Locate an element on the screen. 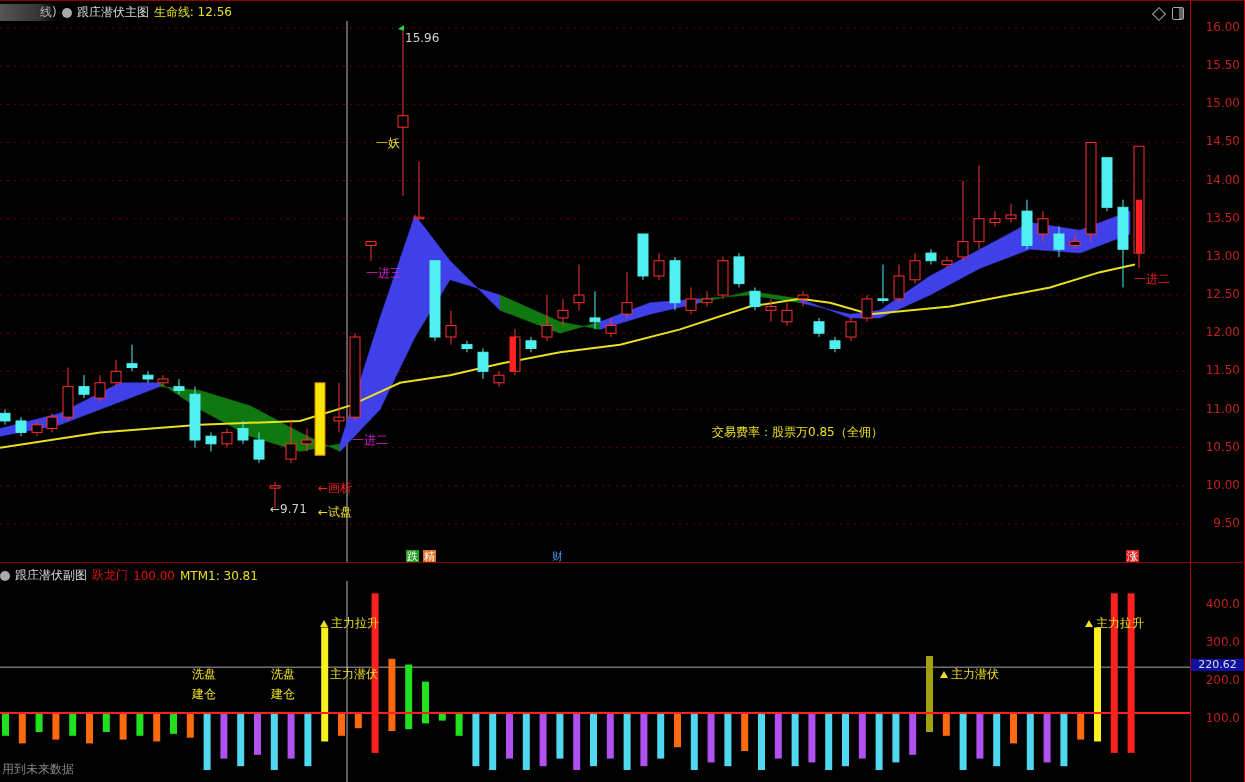 This screenshot has width=1245, height=782. axis-label: 11.00 is located at coordinates (1222, 408).